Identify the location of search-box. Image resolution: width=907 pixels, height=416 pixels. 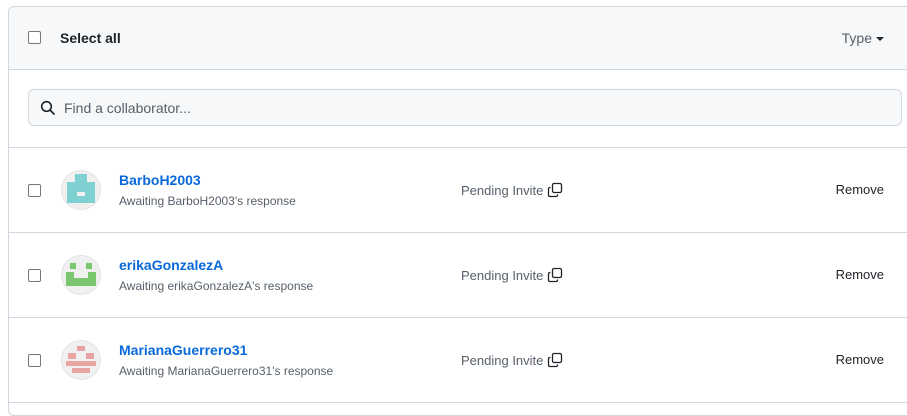
(465, 107).